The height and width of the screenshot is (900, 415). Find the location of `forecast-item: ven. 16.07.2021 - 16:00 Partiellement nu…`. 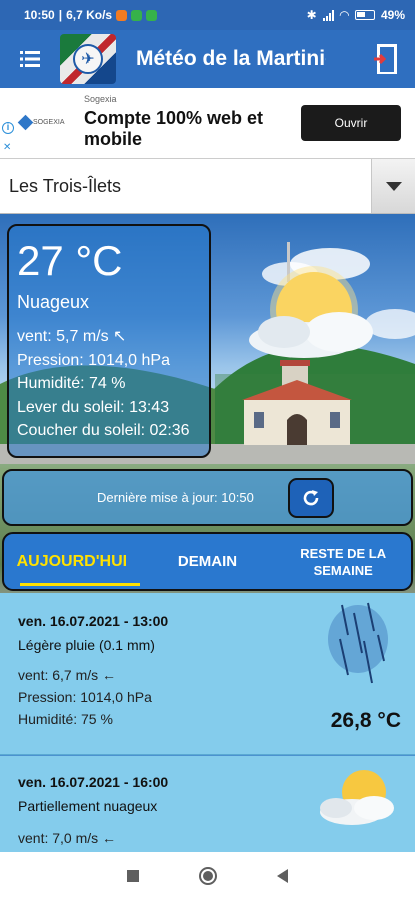

forecast-item: ven. 16.07.2021 - 16:00 Partiellement nu… is located at coordinates (207, 804).